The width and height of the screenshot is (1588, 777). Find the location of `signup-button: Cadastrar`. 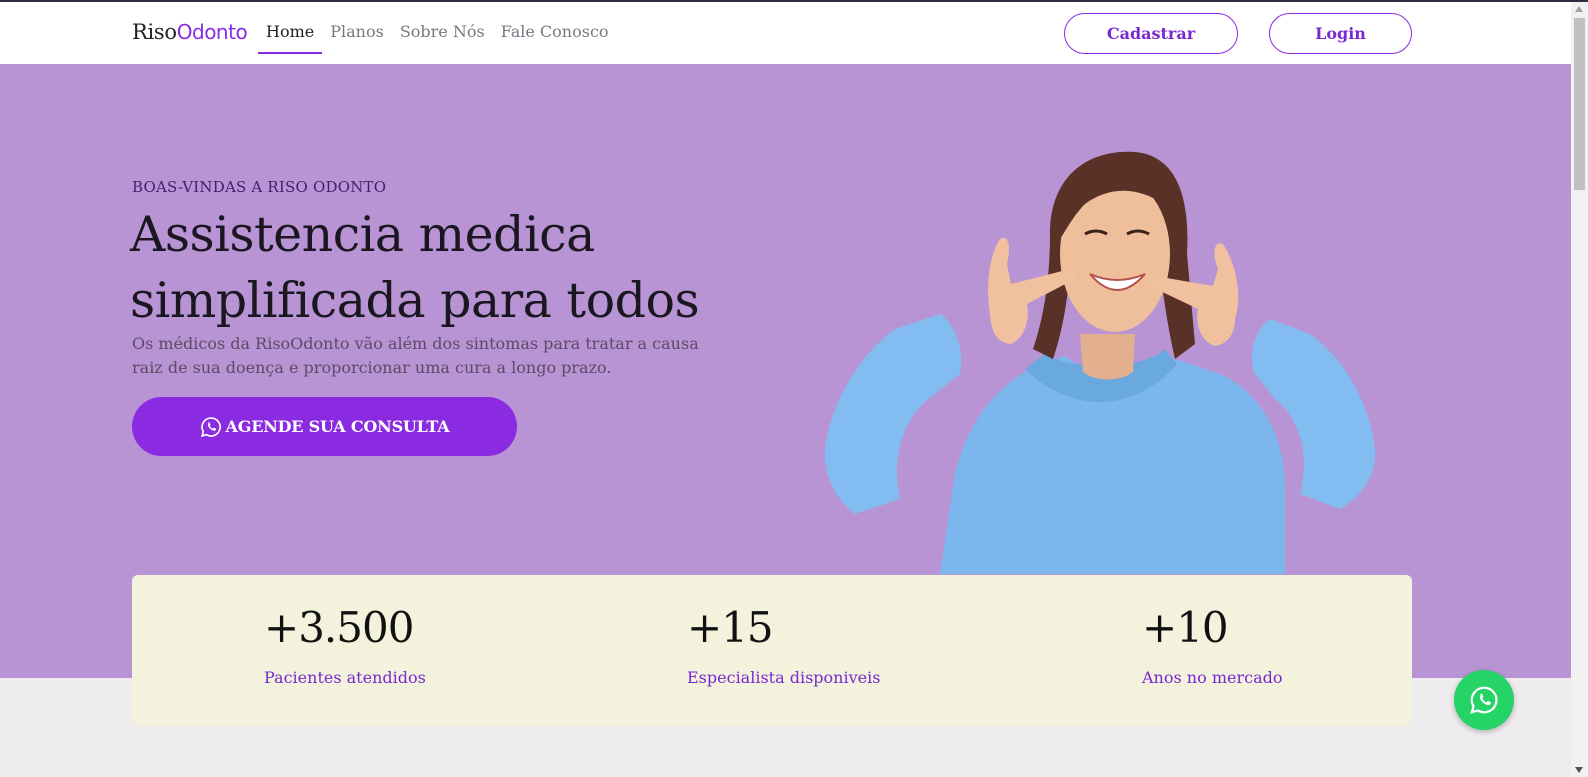

signup-button: Cadastrar is located at coordinates (1151, 33).